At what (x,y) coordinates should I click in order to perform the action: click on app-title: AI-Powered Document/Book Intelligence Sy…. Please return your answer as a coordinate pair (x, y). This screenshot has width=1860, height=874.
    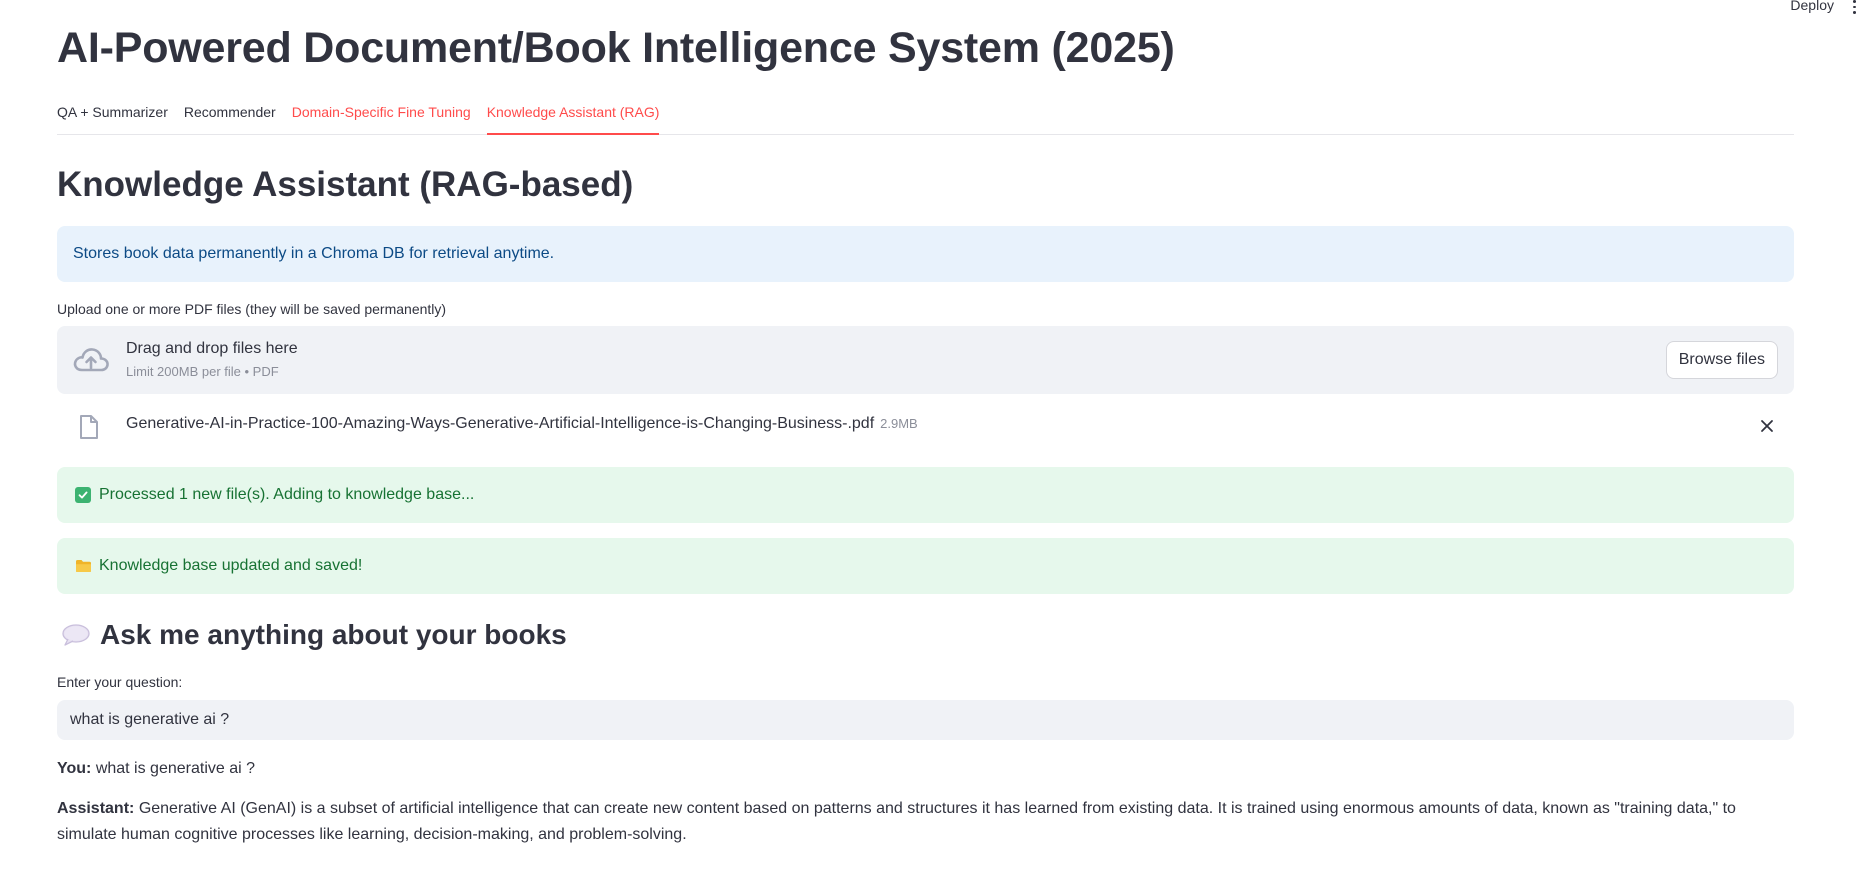
    Looking at the image, I should click on (616, 48).